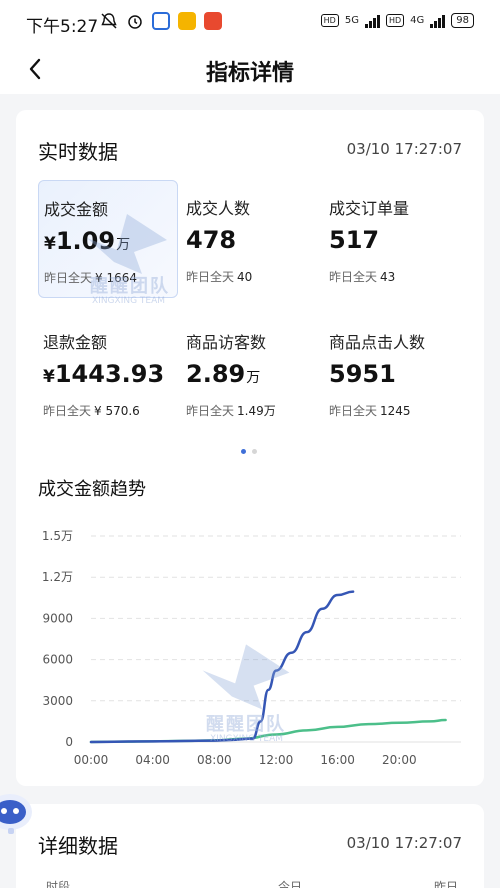 The width and height of the screenshot is (500, 888). I want to click on detail-data-card: 详细数据 03/10 17:27:07 时段 今日 昨日, so click(250, 846).